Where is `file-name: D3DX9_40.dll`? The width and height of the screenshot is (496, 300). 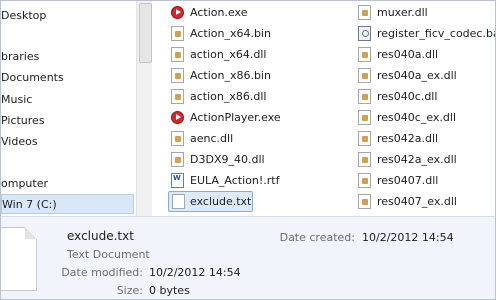
file-name: D3DX9_40.dll is located at coordinates (227, 159).